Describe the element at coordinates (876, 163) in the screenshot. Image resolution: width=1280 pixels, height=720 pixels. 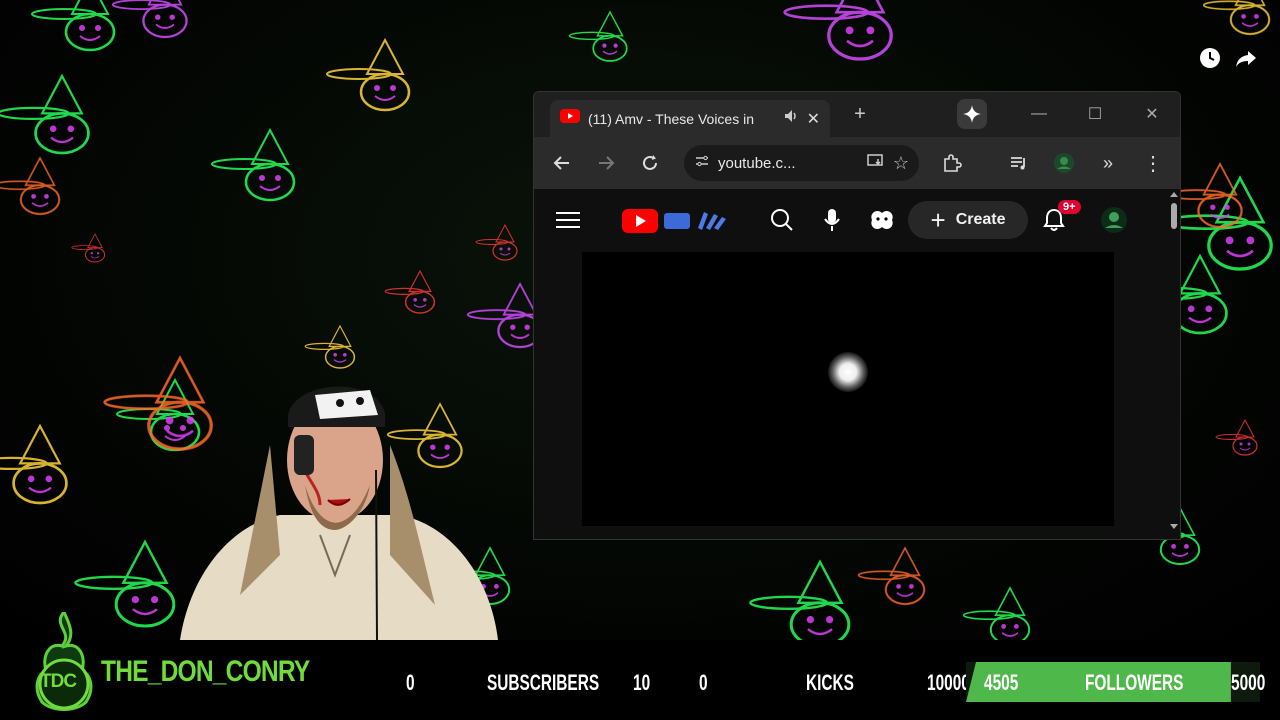
I see `install-icon` at that location.